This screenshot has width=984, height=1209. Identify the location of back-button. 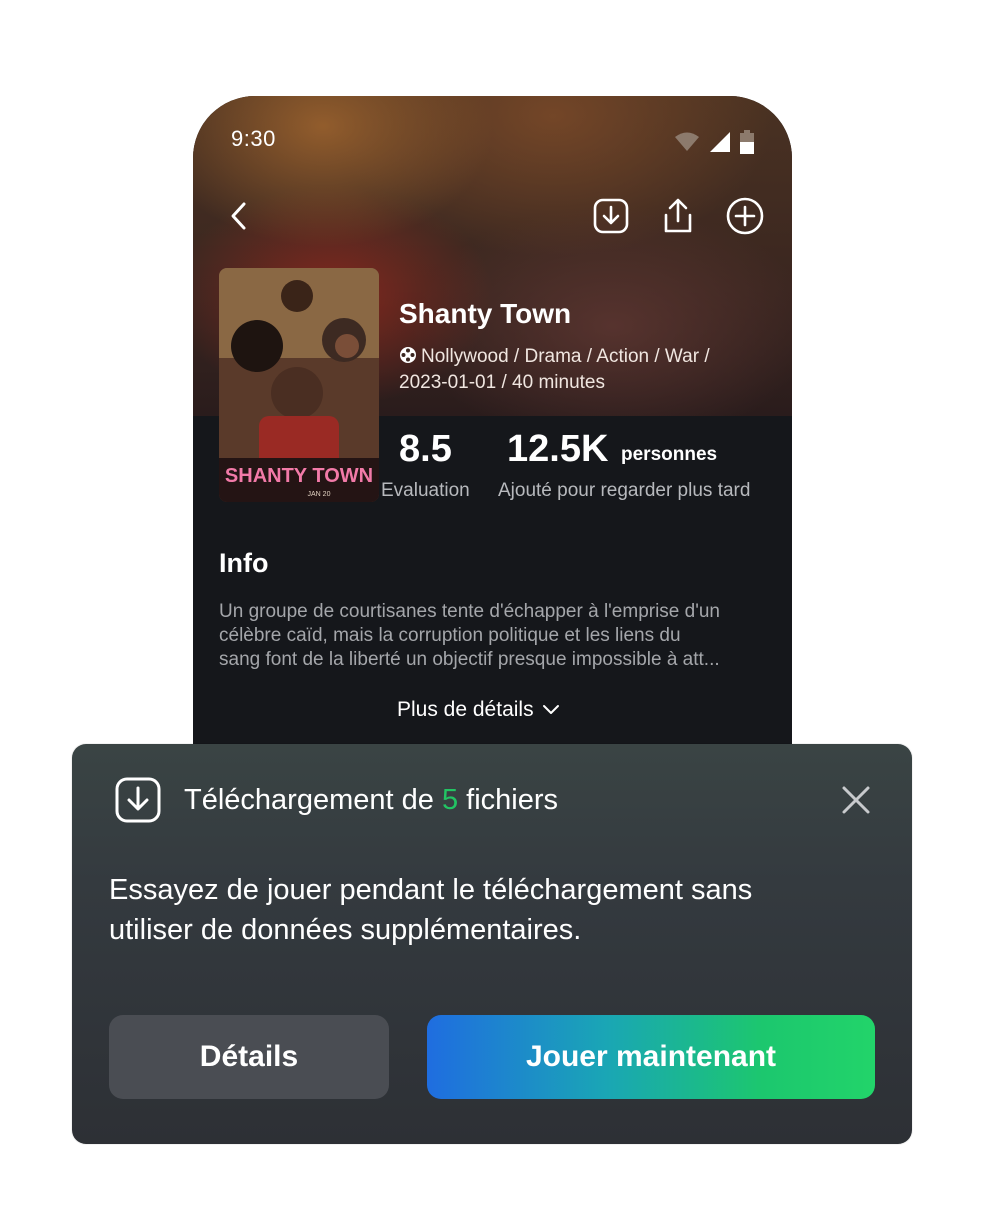
(239, 216).